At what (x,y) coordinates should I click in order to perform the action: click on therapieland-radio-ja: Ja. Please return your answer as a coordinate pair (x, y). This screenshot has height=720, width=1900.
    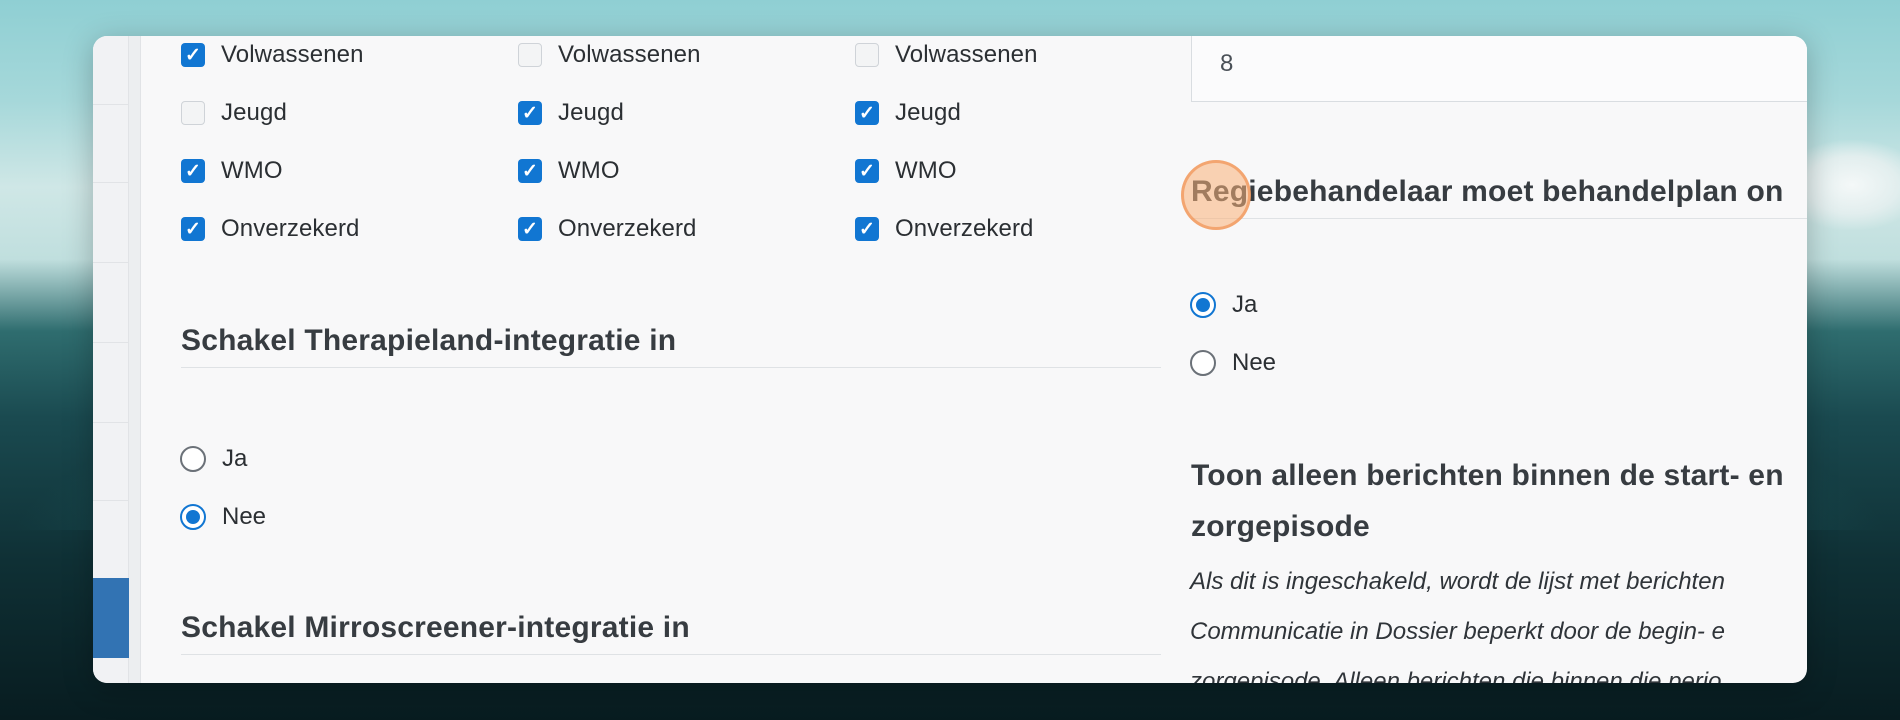
    Looking at the image, I should click on (213, 459).